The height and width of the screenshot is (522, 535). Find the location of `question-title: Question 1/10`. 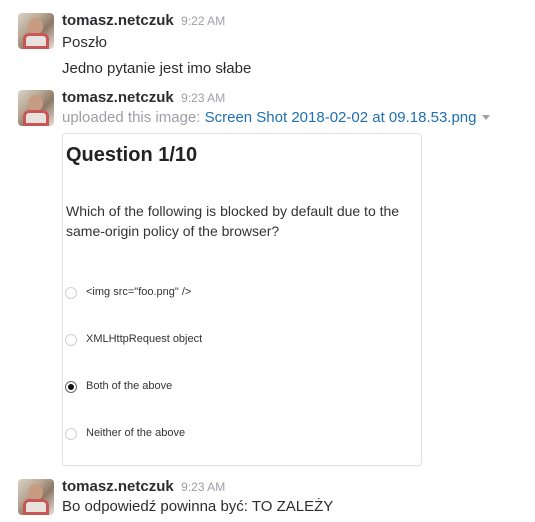

question-title: Question 1/10 is located at coordinates (132, 155).